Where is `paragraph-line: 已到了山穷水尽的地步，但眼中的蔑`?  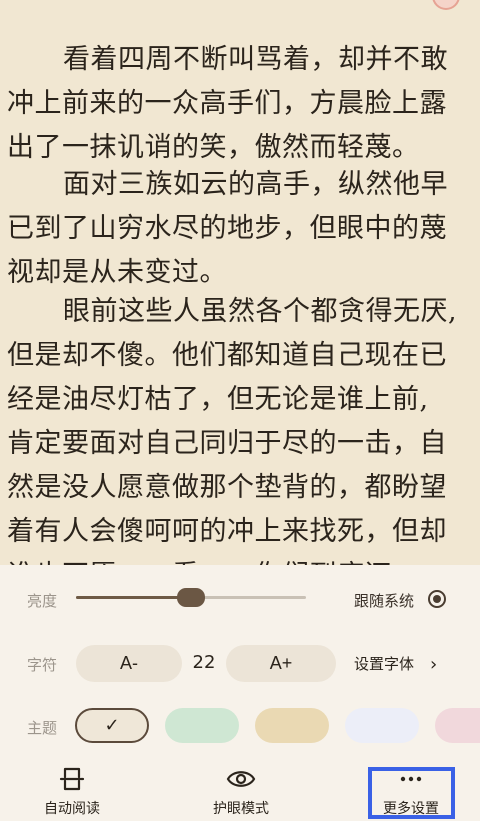
paragraph-line: 已到了山穷水尽的地步，但眼中的蔑 is located at coordinates (227, 228).